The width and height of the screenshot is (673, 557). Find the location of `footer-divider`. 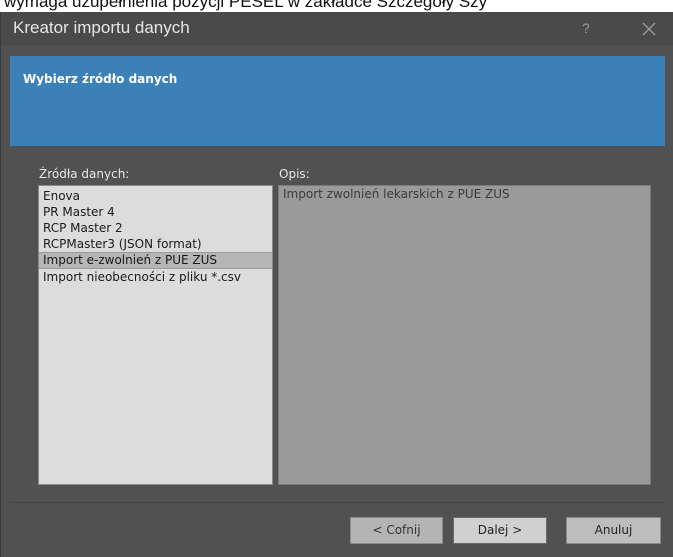

footer-divider is located at coordinates (337, 502).